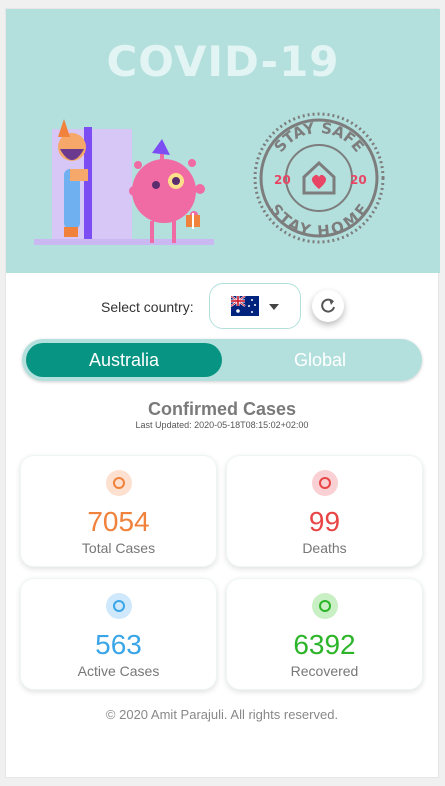  Describe the element at coordinates (358, 180) in the screenshot. I see `stamp-right-number: 20` at that location.